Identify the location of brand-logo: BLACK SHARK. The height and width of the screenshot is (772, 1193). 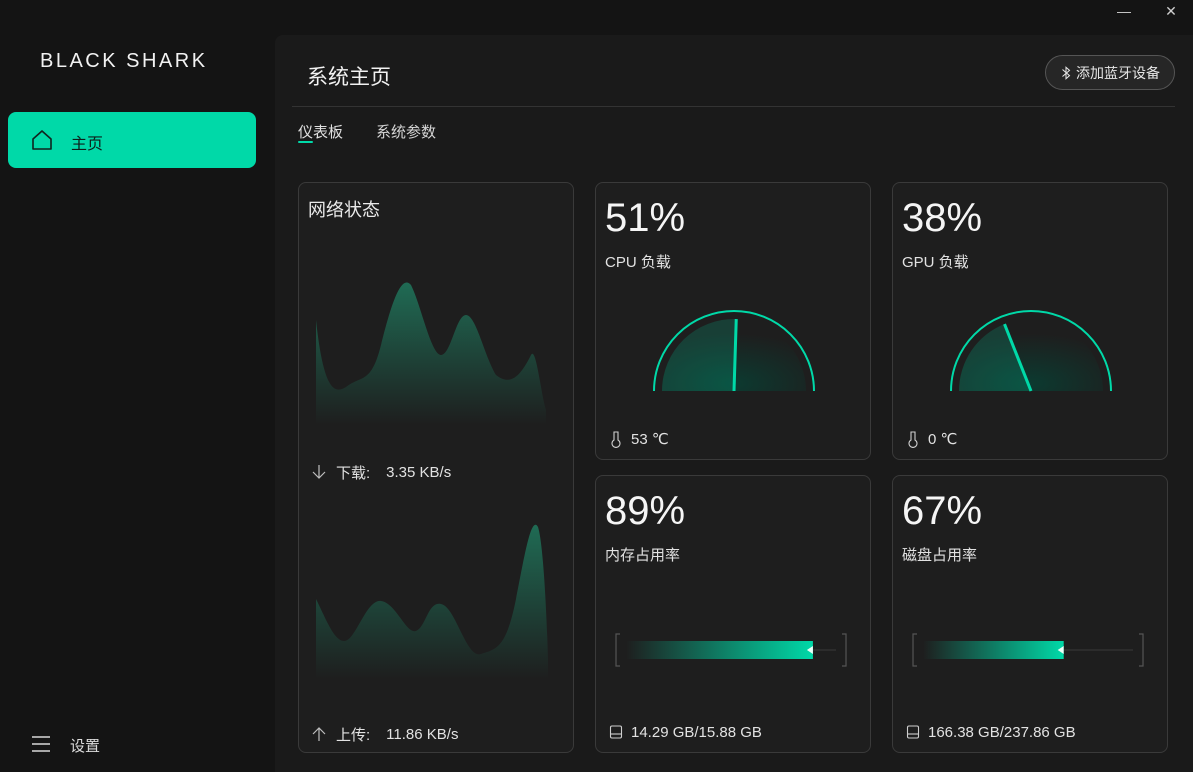
(124, 61).